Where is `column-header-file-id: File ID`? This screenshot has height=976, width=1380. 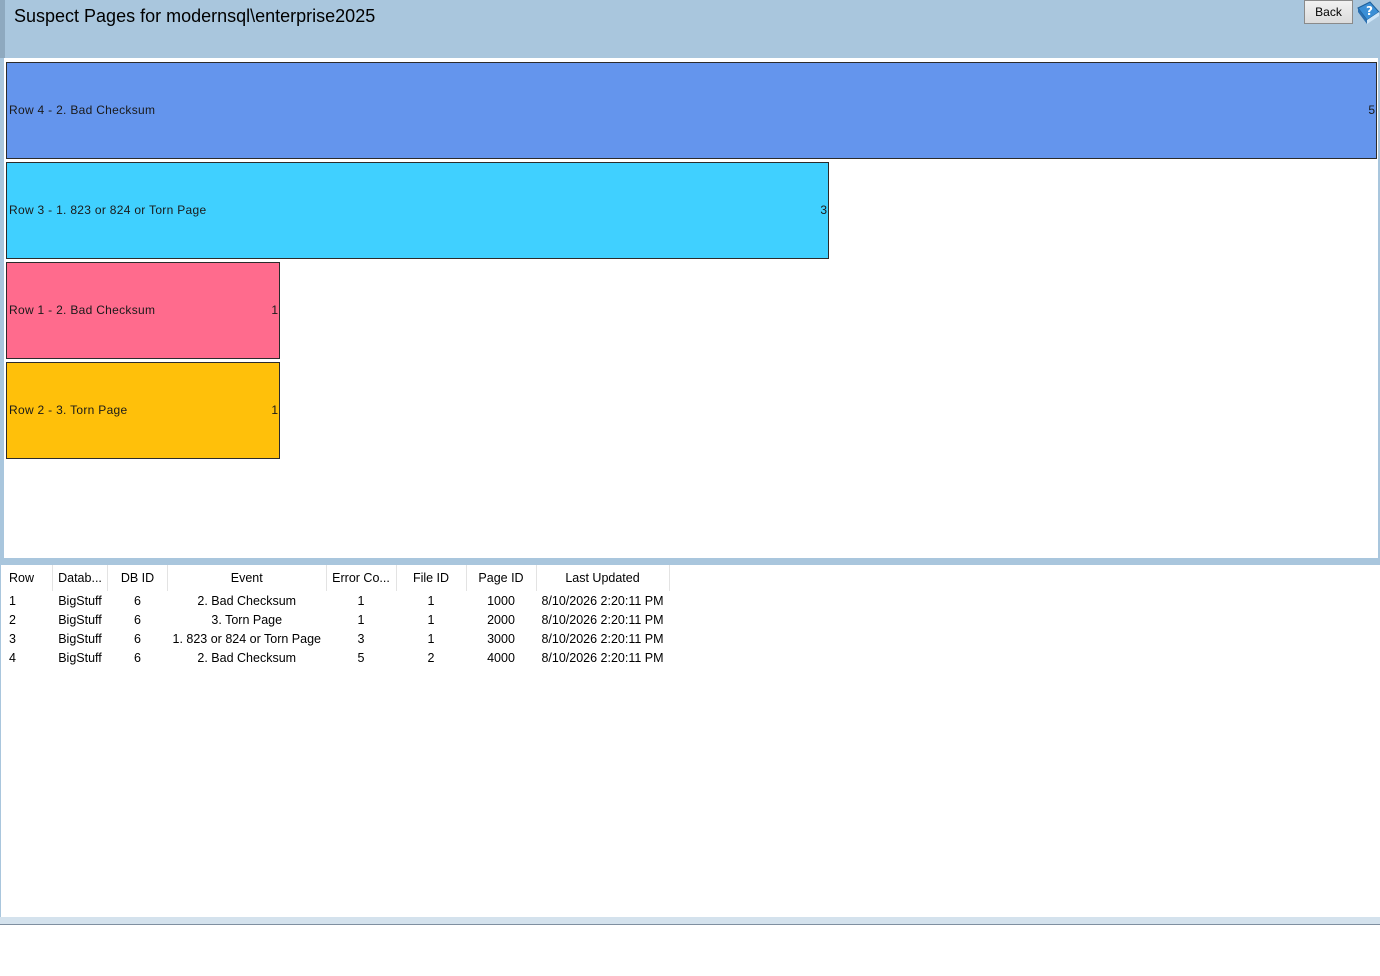 column-header-file-id: File ID is located at coordinates (431, 578).